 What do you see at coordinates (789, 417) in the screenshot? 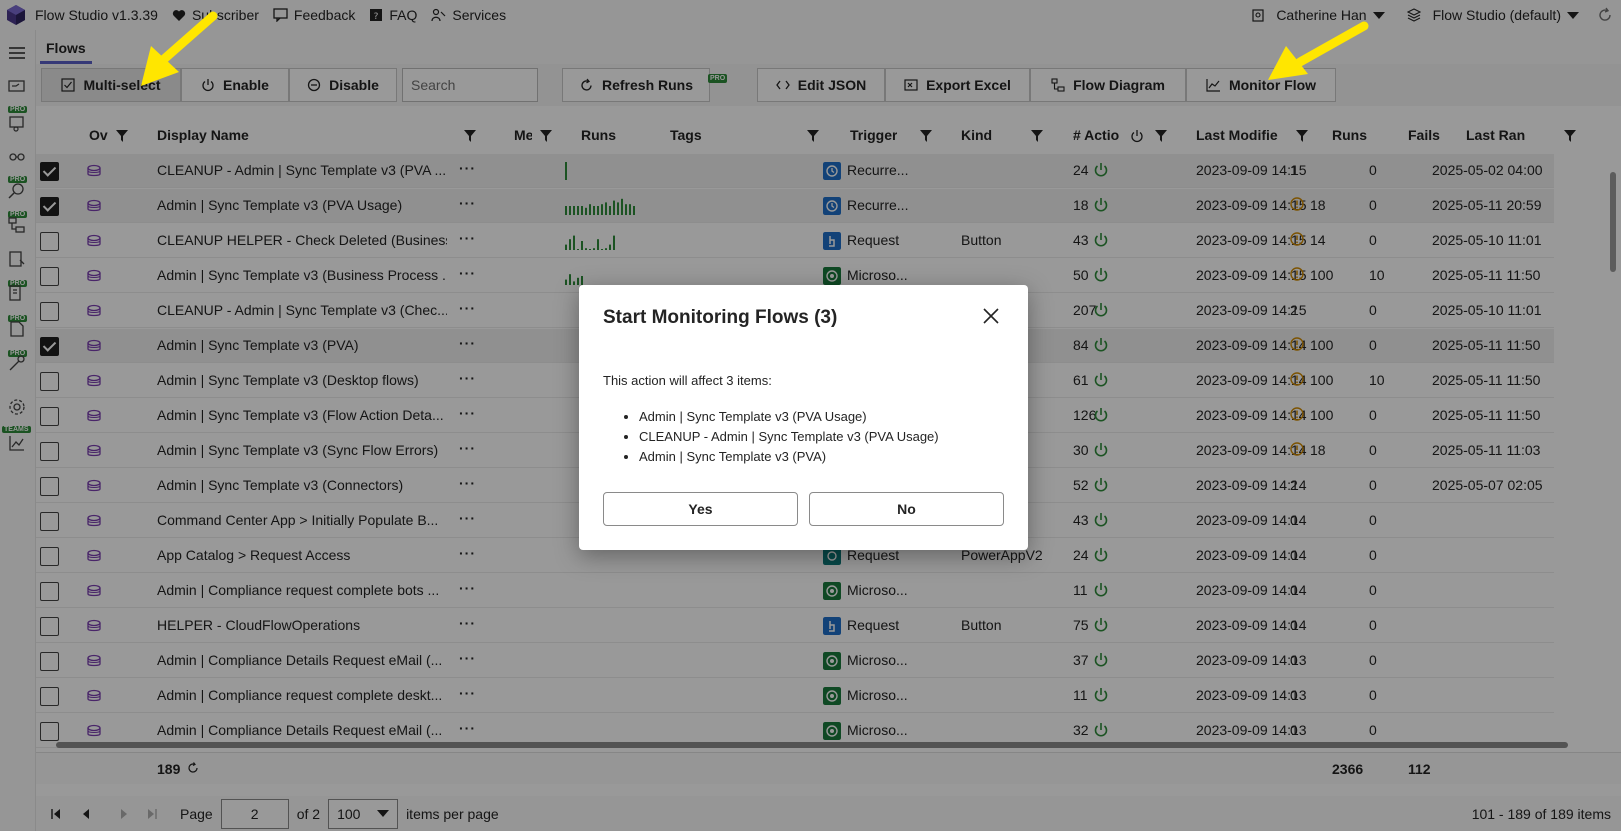
I see `affected-item: Admin | Sync Template v3 (PVA Usage)` at bounding box center [789, 417].